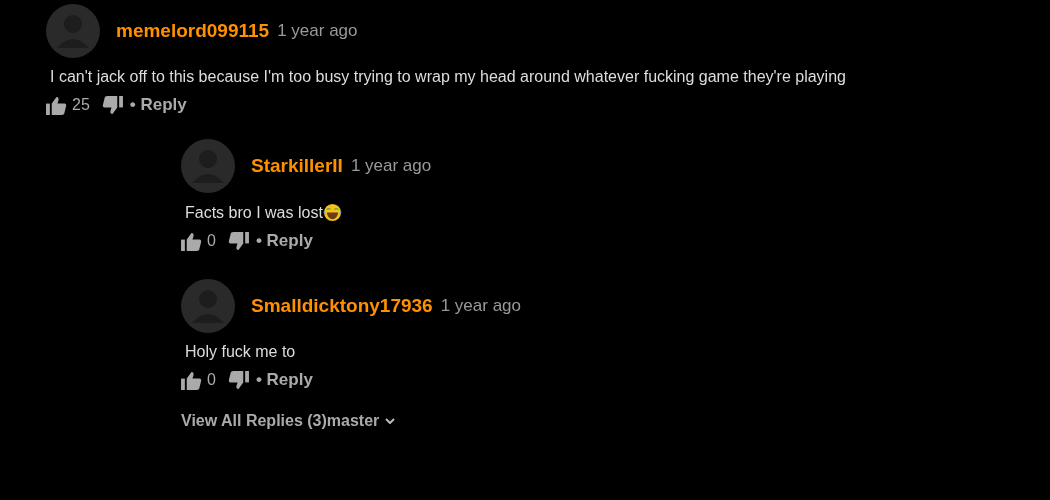  I want to click on username-link: StarkillerII, so click(297, 166).